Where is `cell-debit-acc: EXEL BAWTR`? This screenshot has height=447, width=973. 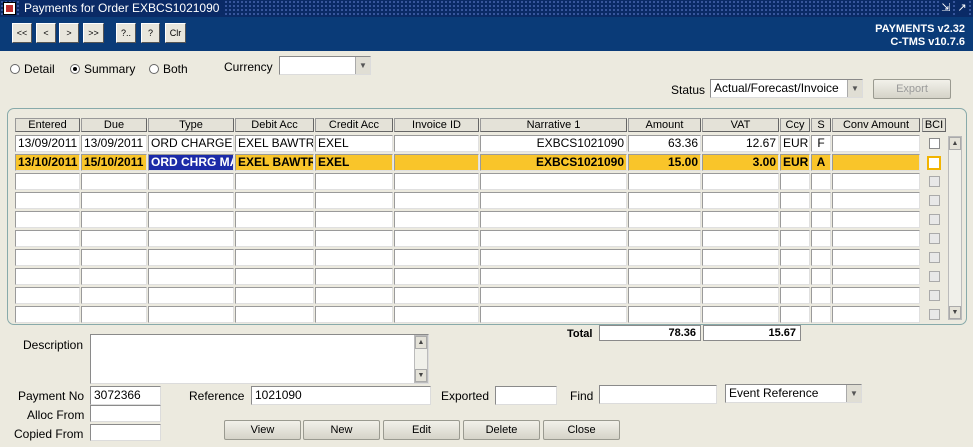
cell-debit-acc: EXEL BAWTR is located at coordinates (274, 143).